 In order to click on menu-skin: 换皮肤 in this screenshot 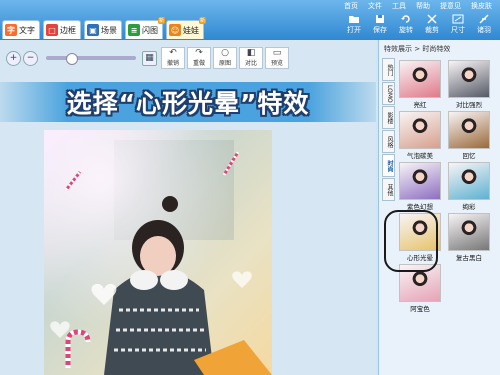, I will do `click(481, 6)`.